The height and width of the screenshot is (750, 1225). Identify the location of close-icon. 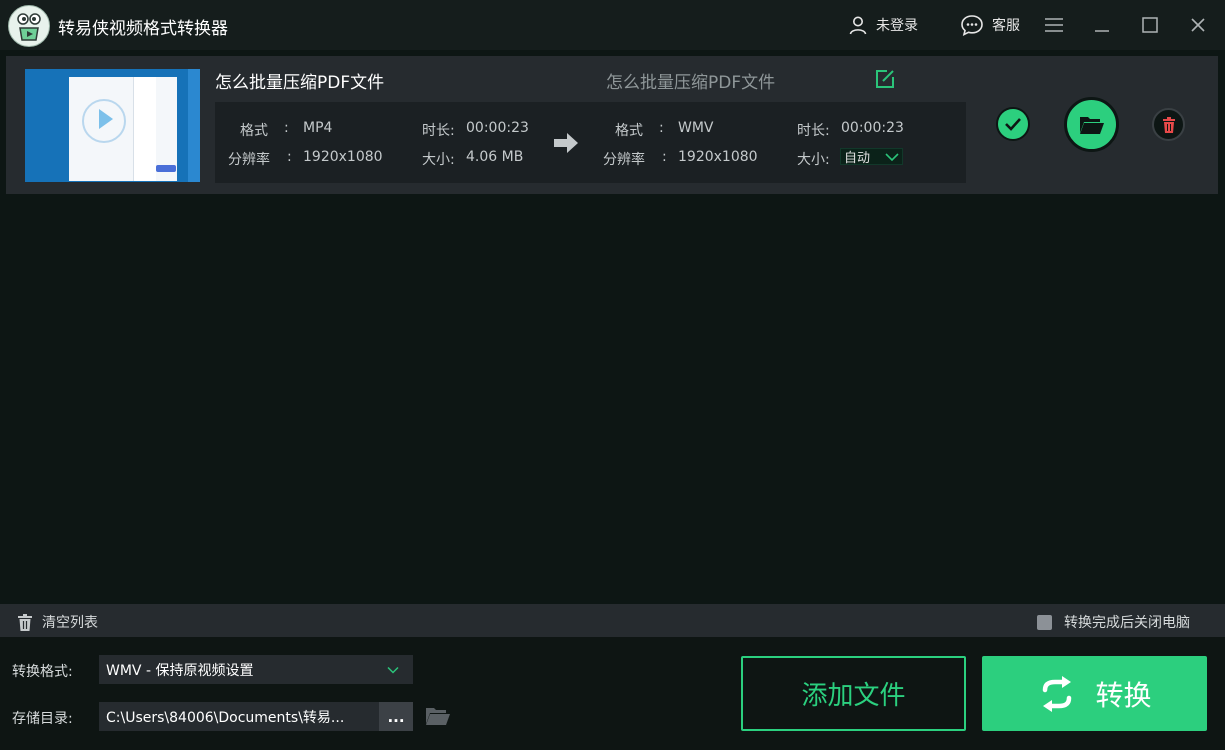
(1198, 25).